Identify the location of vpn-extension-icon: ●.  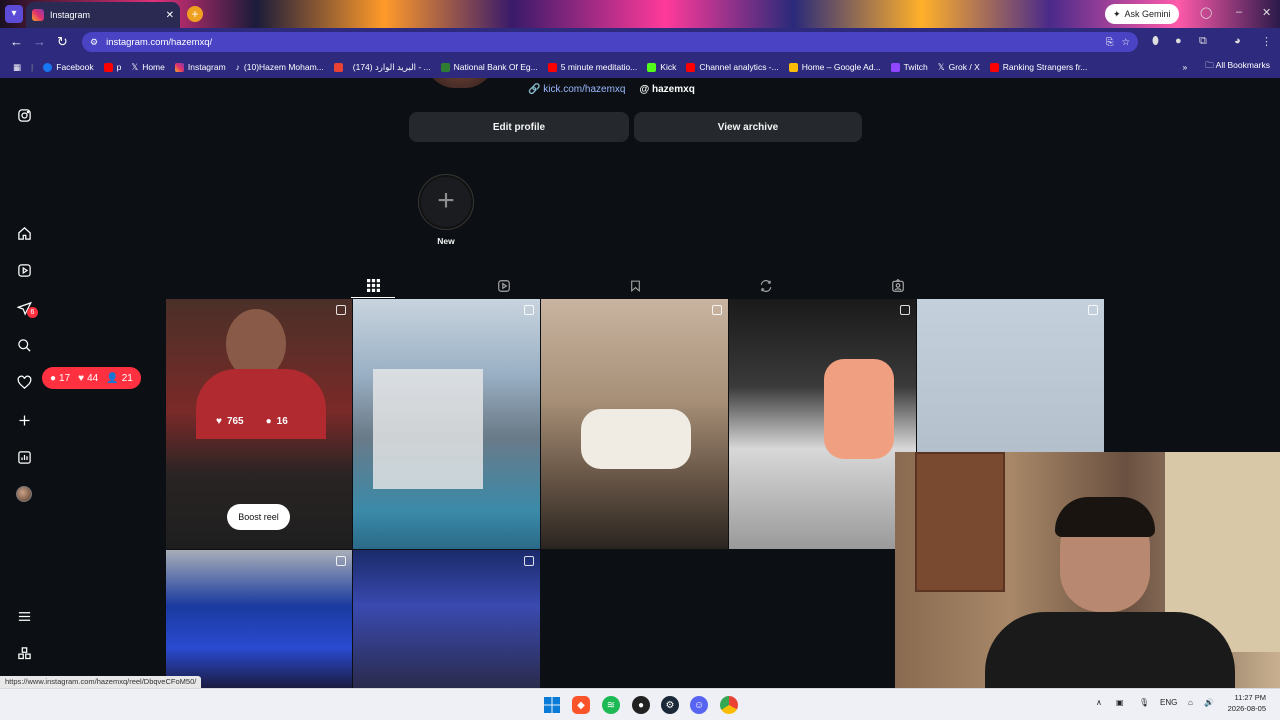
(1178, 41).